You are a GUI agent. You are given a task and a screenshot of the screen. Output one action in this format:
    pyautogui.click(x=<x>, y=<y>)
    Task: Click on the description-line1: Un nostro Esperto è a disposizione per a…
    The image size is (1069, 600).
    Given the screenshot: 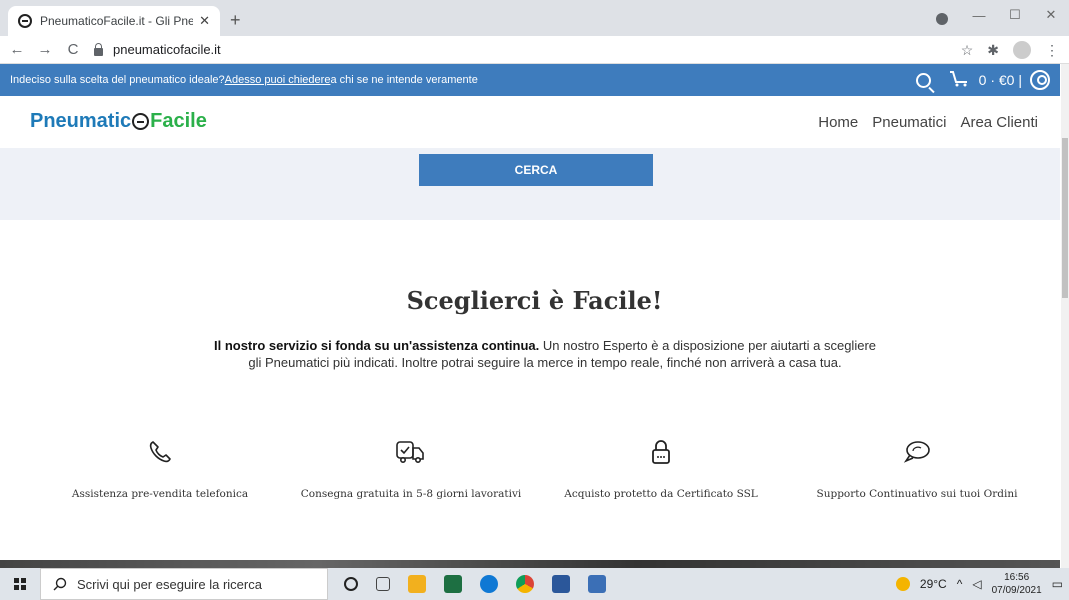 What is the action you would take?
    pyautogui.click(x=708, y=345)
    